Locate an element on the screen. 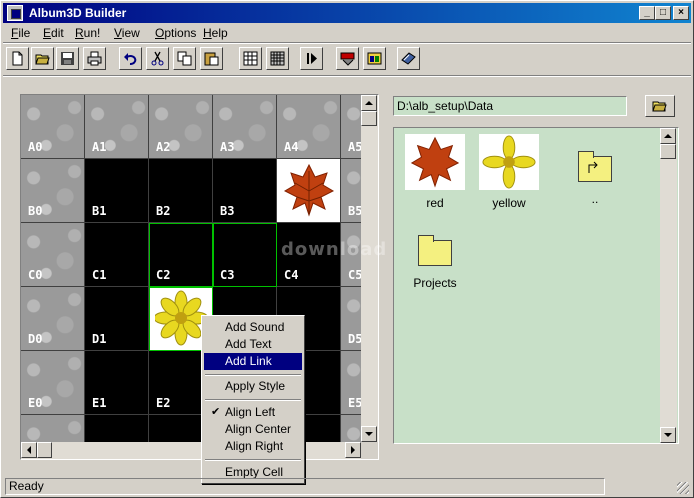 Image resolution: width=694 pixels, height=498 pixels. grid-cell-c2: C2 is located at coordinates (181, 255).